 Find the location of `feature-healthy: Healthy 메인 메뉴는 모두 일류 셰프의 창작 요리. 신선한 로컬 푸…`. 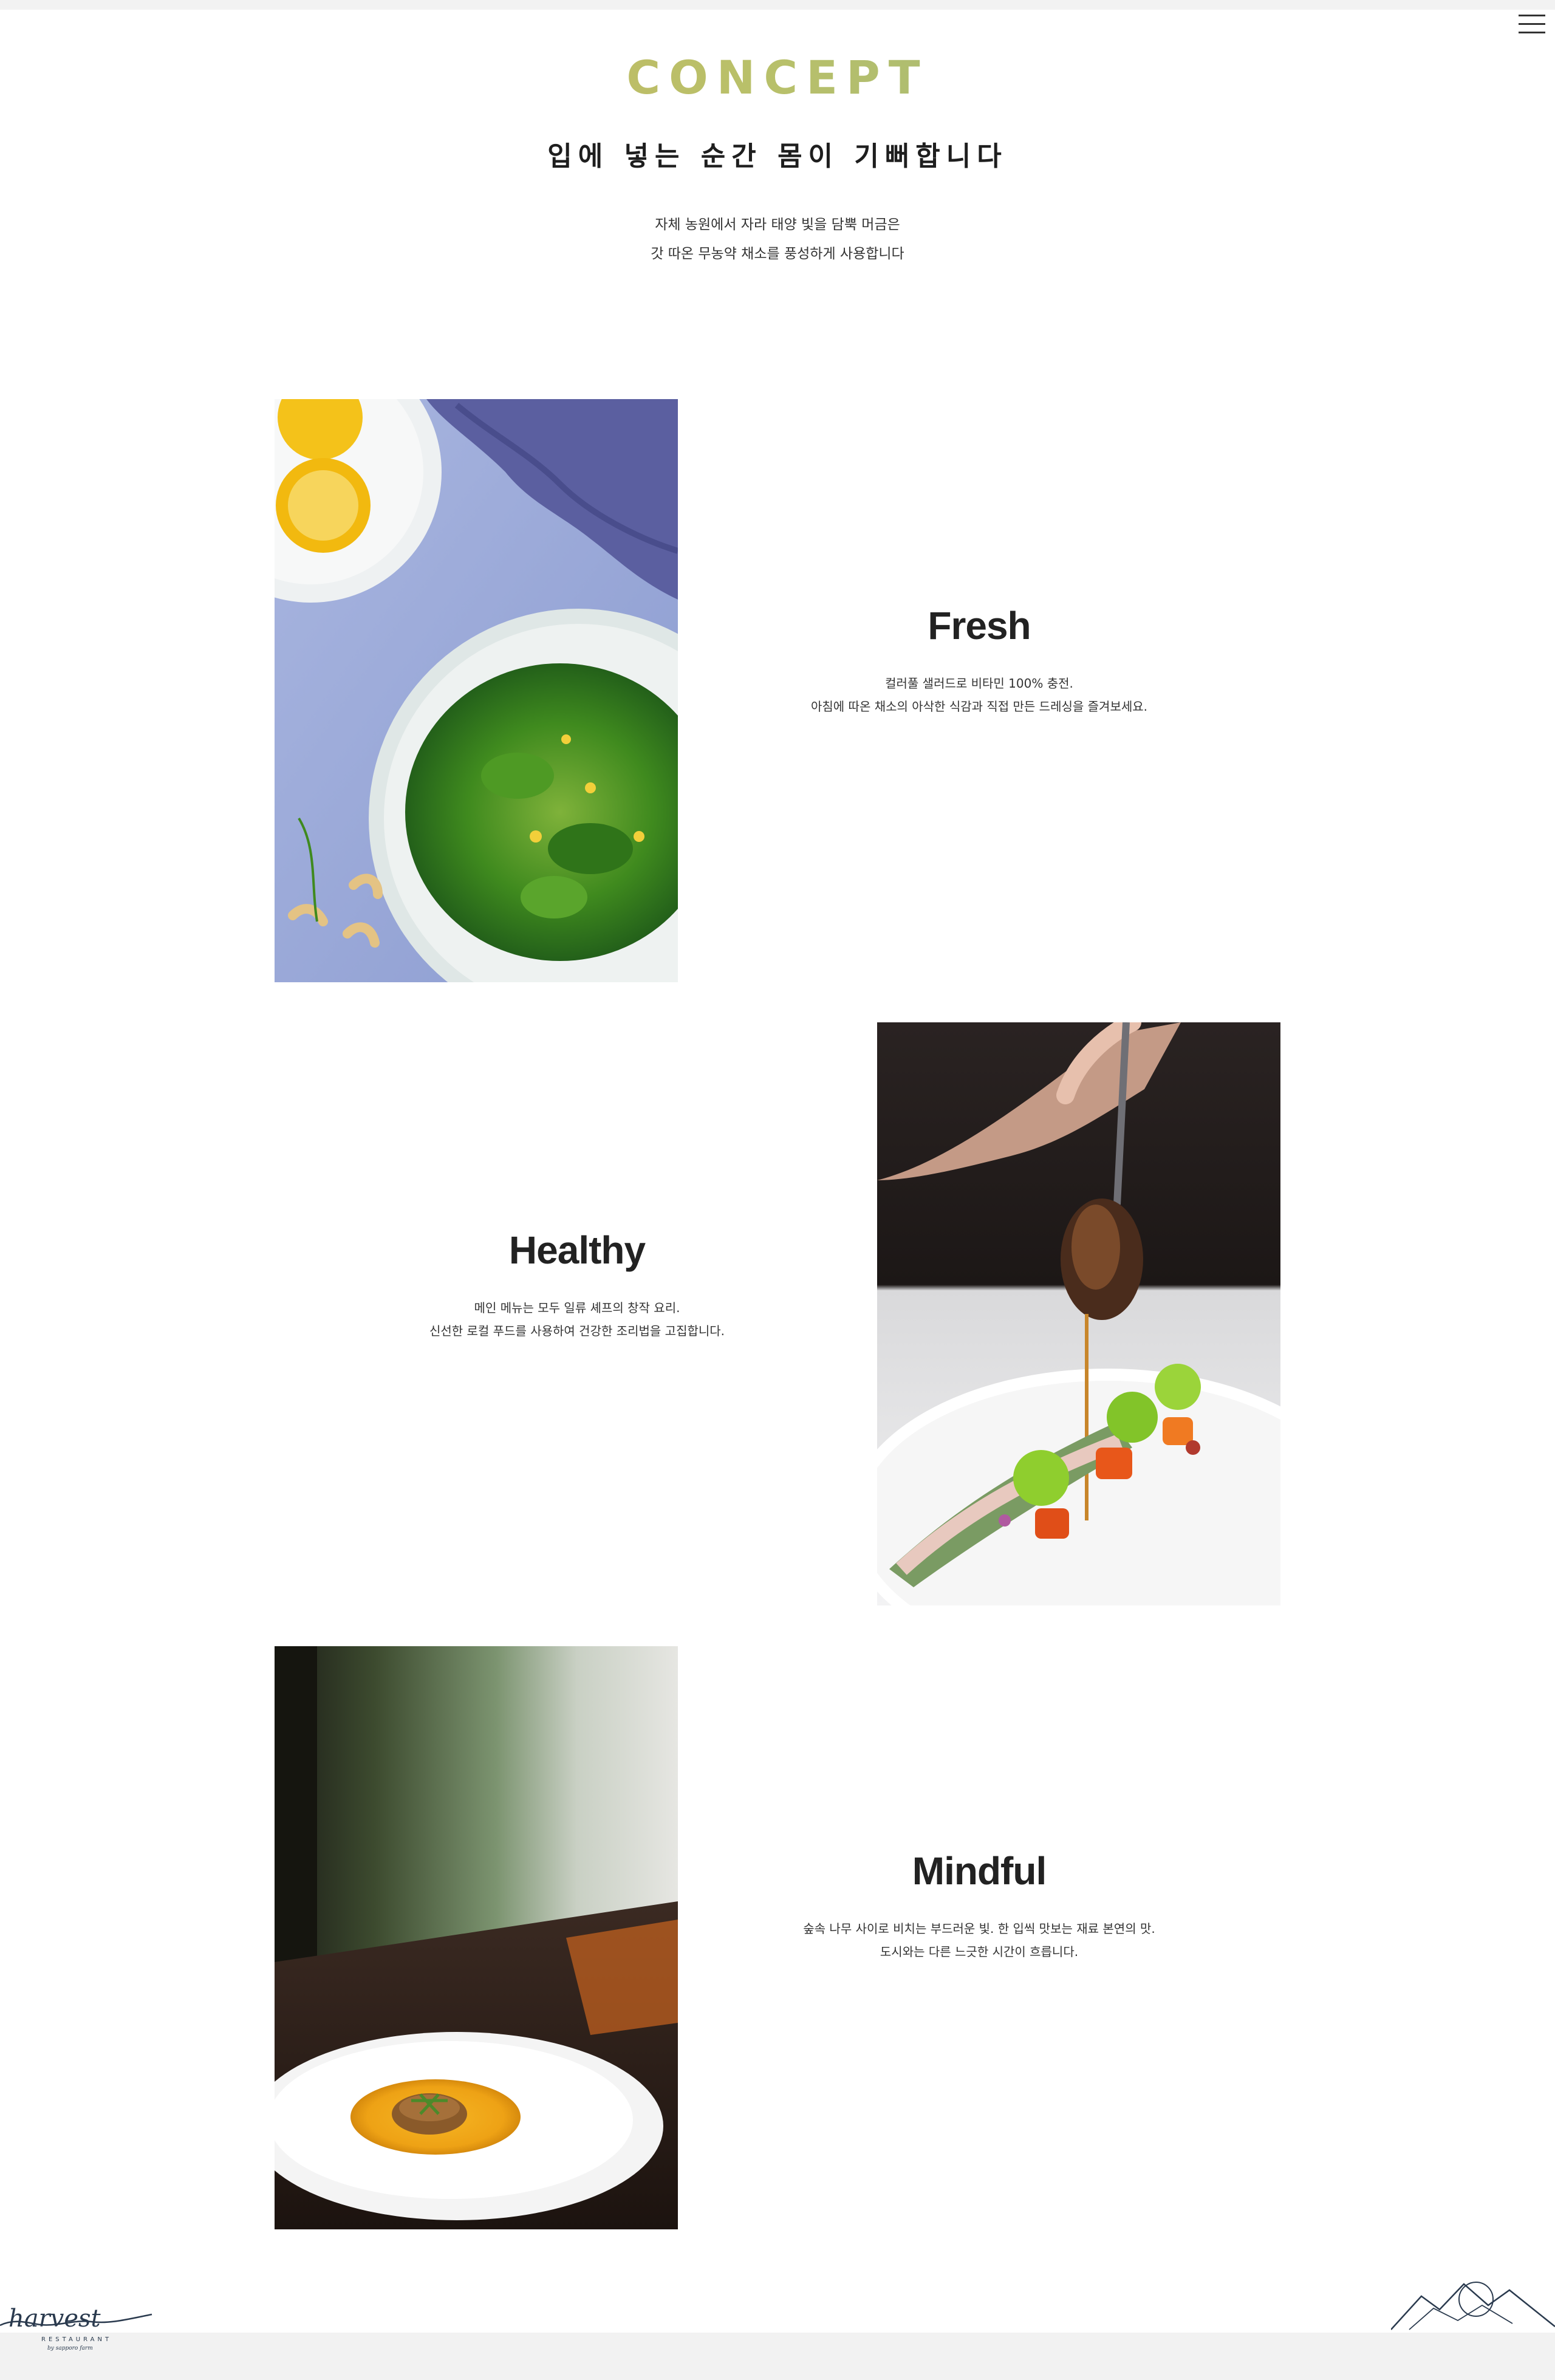

feature-healthy: Healthy 메인 메뉴는 모두 일류 셰프의 창작 요리. 신선한 로컬 푸… is located at coordinates (577, 1284).